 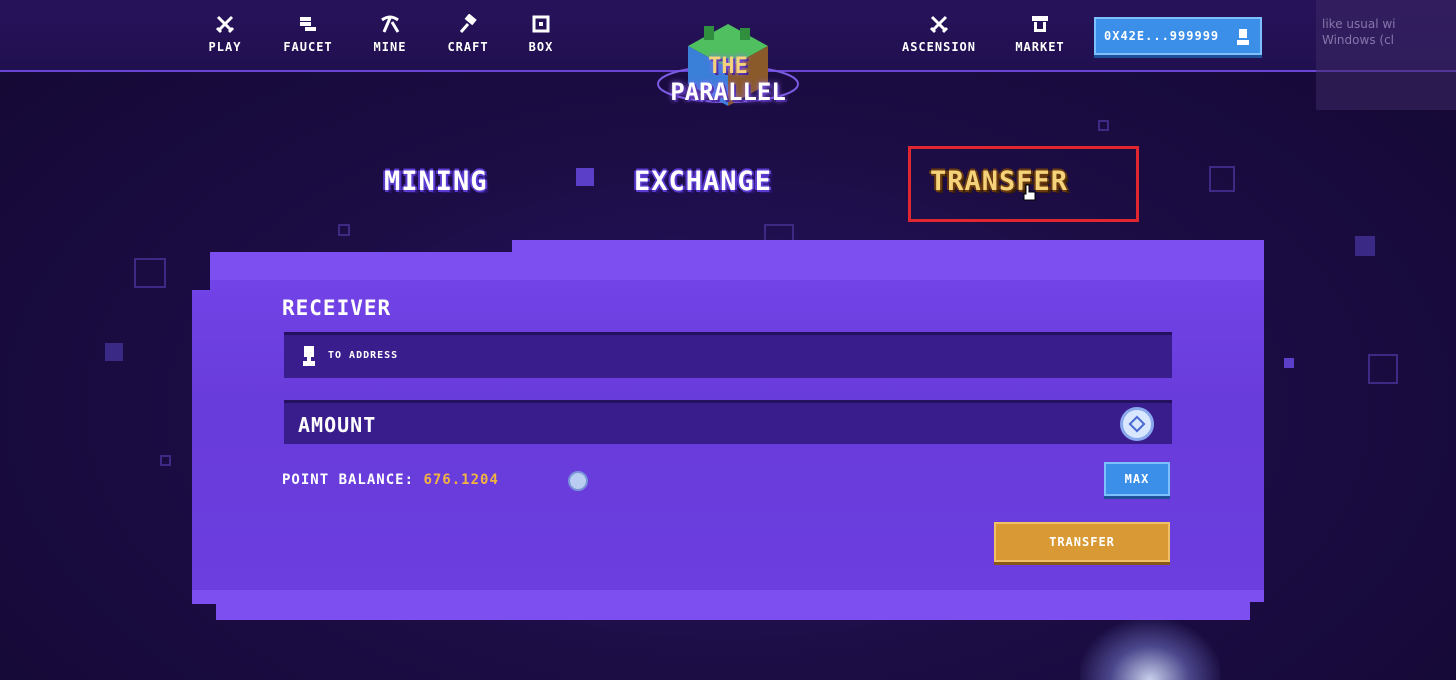 What do you see at coordinates (1137, 479) in the screenshot?
I see `max-button: MAX` at bounding box center [1137, 479].